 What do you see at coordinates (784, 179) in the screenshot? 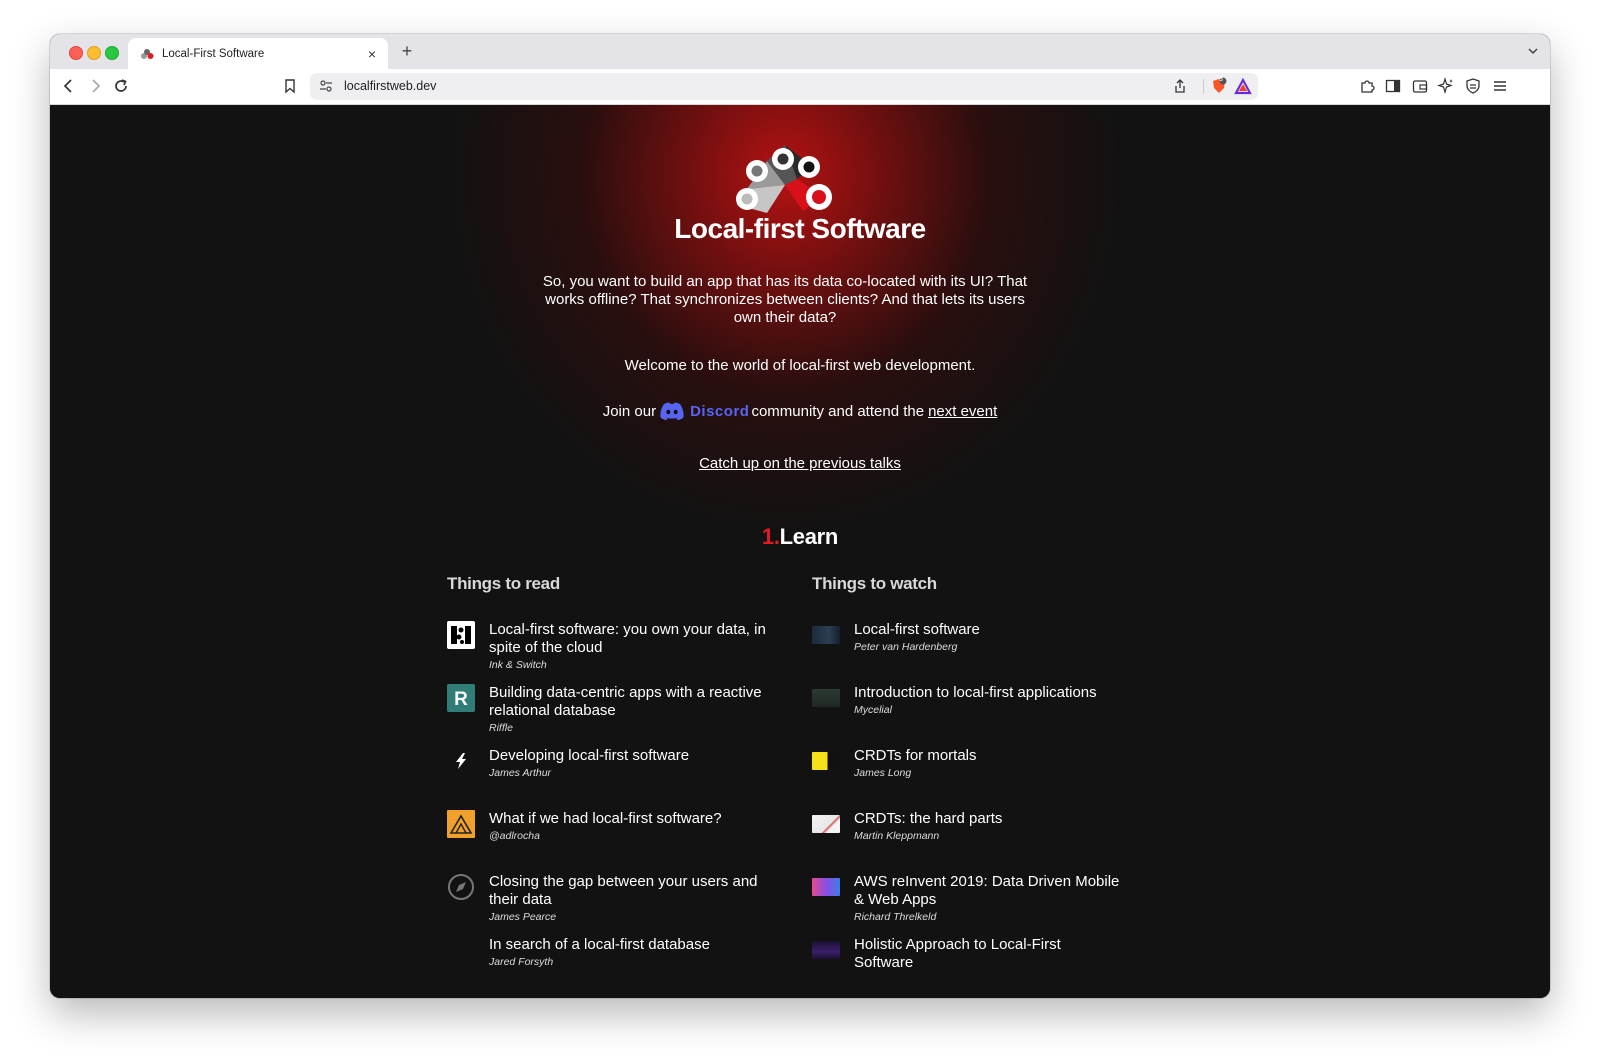
I see `local-first-logo-icon` at bounding box center [784, 179].